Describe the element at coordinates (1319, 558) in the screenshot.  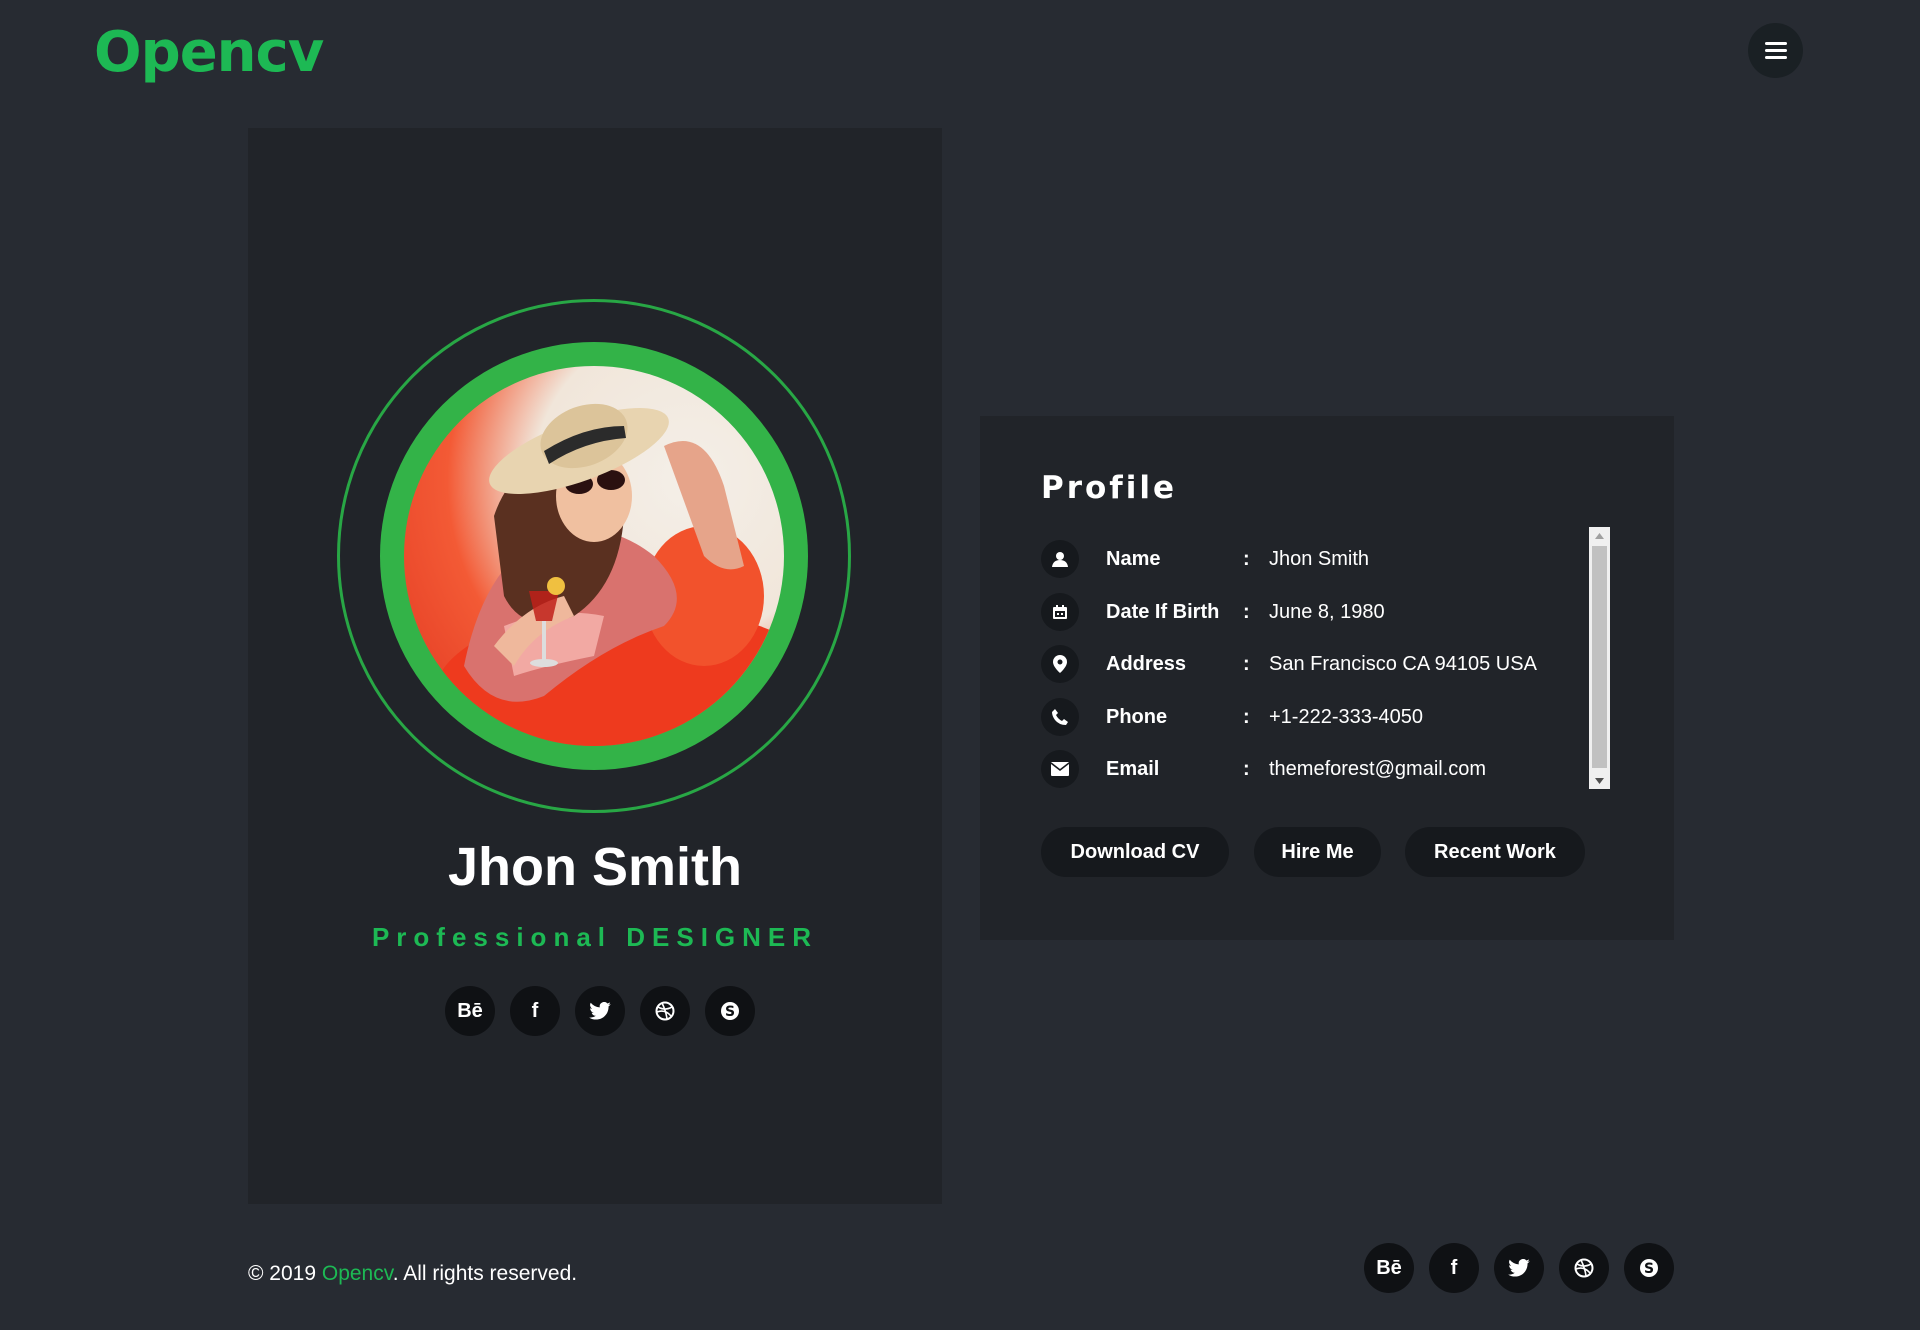
I see `info-value: Jhon Smith` at that location.